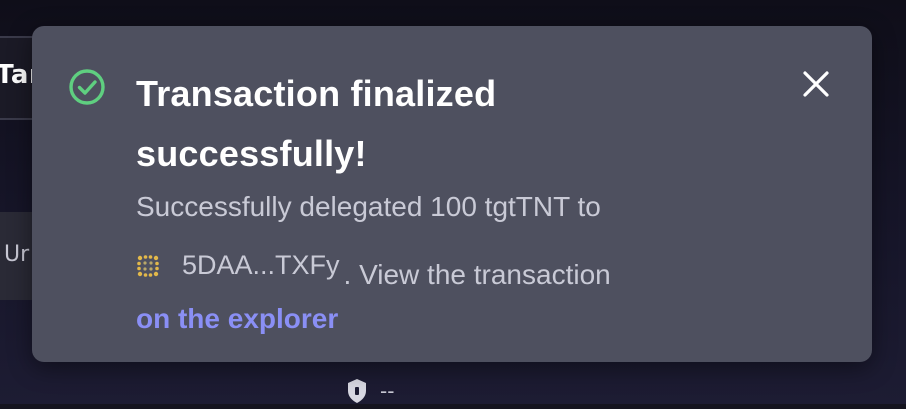 This screenshot has width=906, height=409. What do you see at coordinates (148, 266) in the screenshot?
I see `identicon-icon` at bounding box center [148, 266].